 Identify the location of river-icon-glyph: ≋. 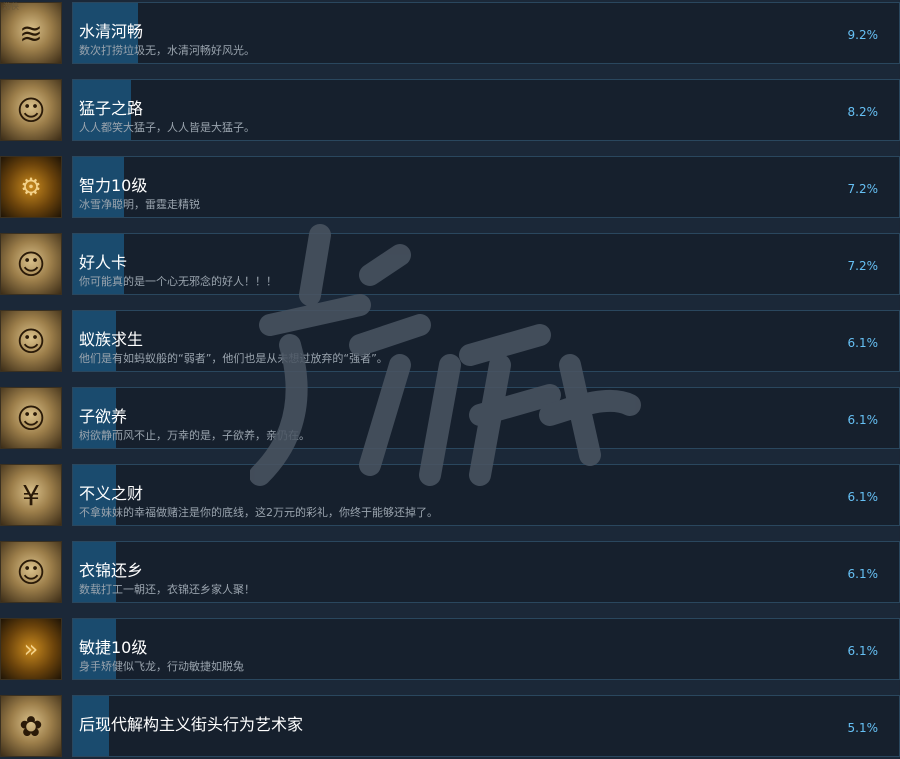
(31, 33).